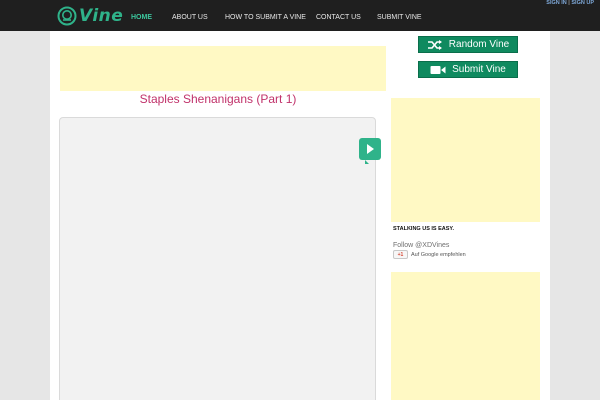 Image resolution: width=600 pixels, height=400 pixels. What do you see at coordinates (265, 17) in the screenshot?
I see `nav-how-to-submit: HOW TO SUBMIT A VINE` at bounding box center [265, 17].